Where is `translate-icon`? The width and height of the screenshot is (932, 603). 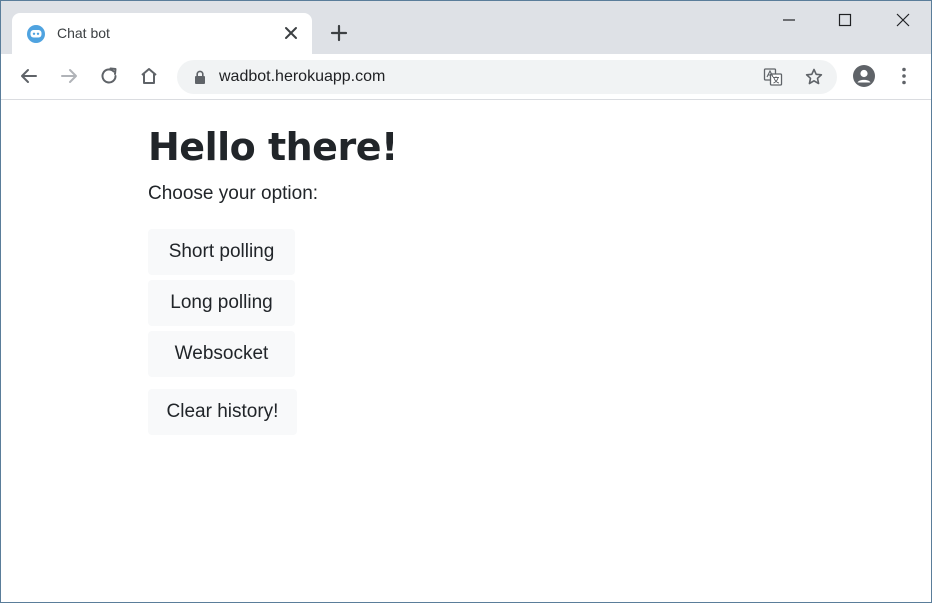 translate-icon is located at coordinates (773, 77).